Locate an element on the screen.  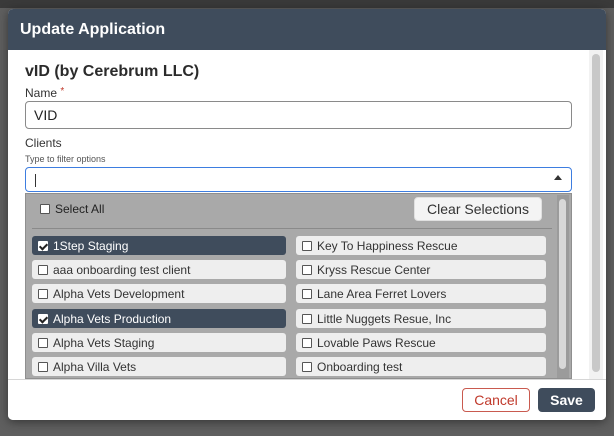
client-option-label: Lane Area Ferret Lovers is located at coordinates (382, 293).